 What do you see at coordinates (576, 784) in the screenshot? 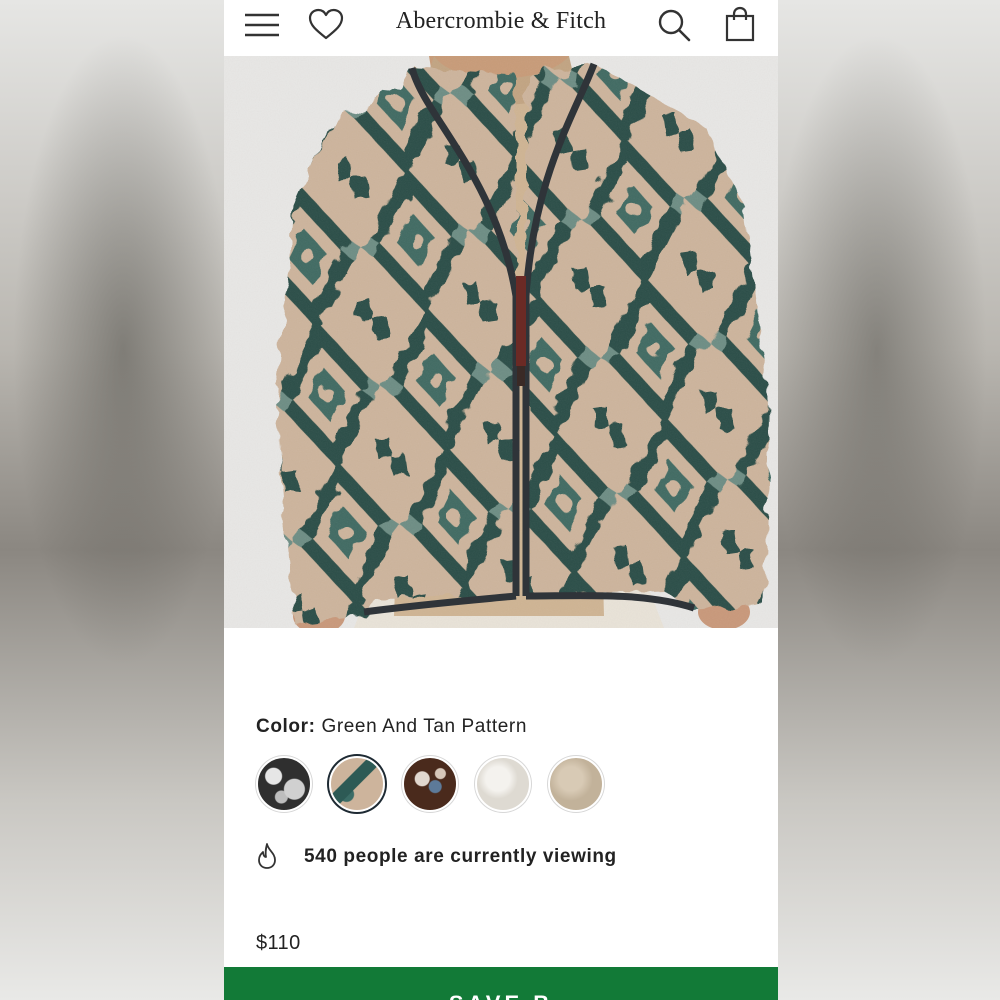
I see `swatch-tan` at bounding box center [576, 784].